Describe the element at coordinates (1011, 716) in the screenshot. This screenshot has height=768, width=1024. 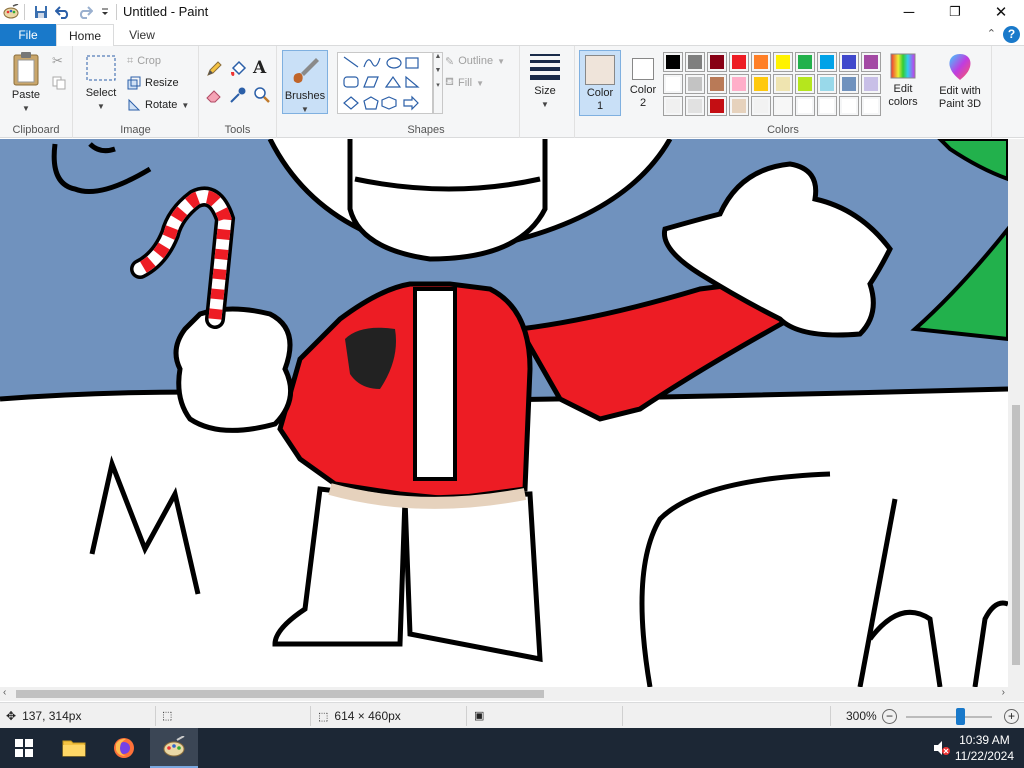
I see `zoom-in-button: +` at that location.